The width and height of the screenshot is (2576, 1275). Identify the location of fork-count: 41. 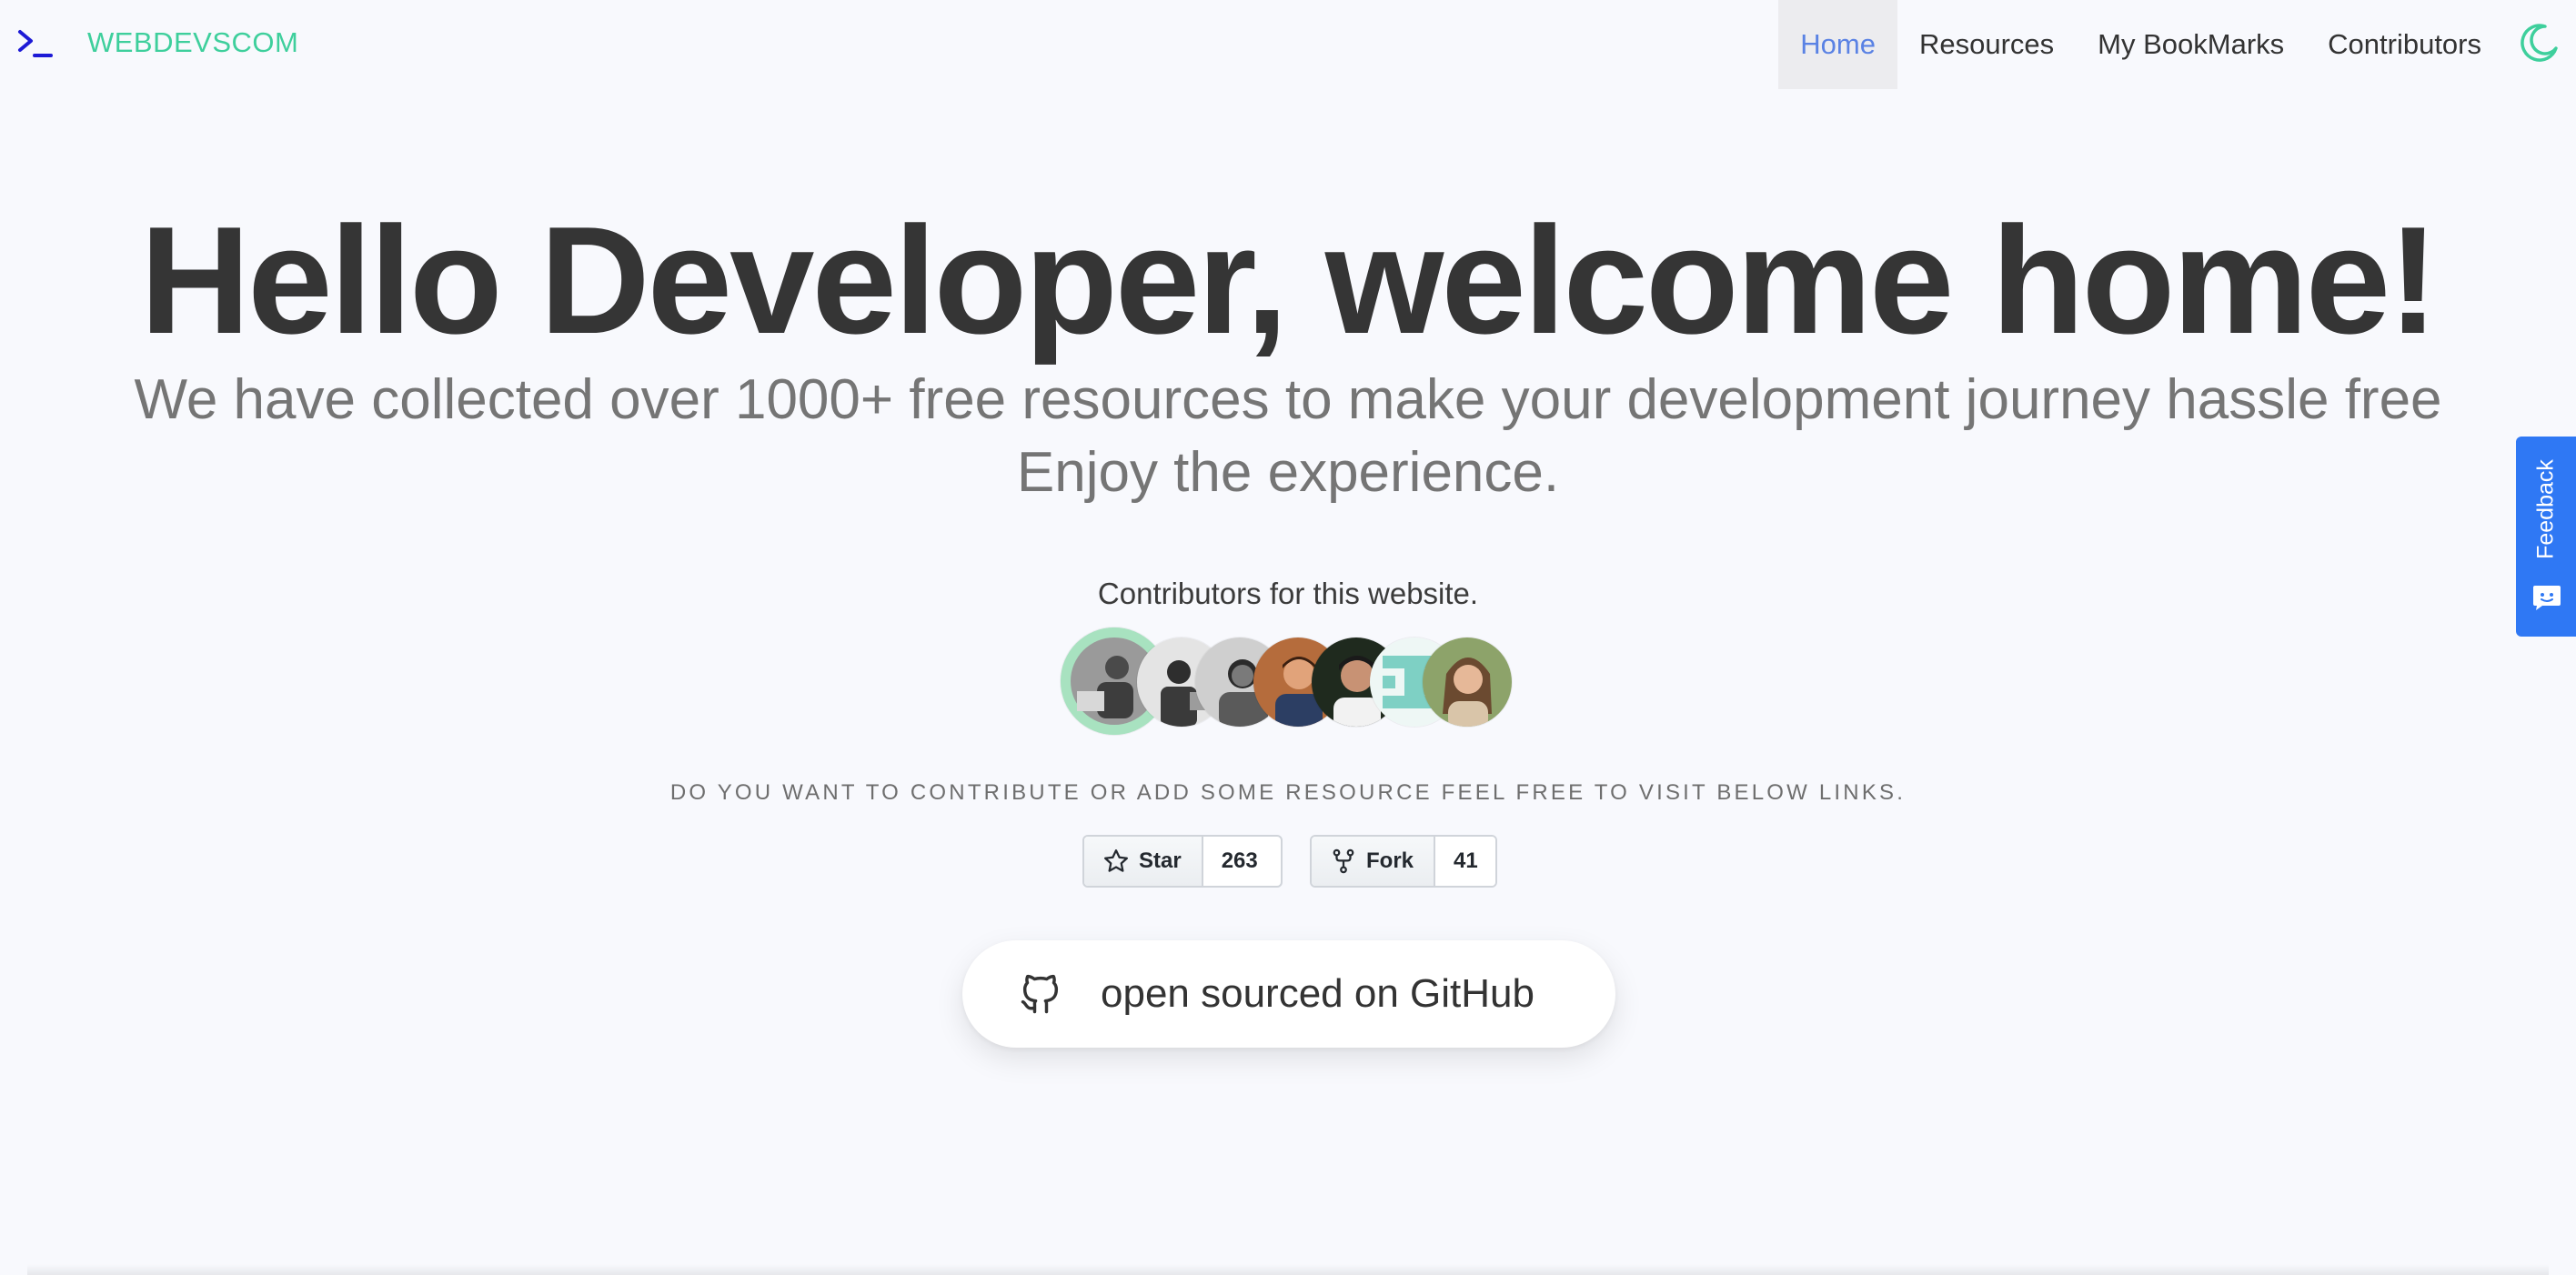
(1465, 862).